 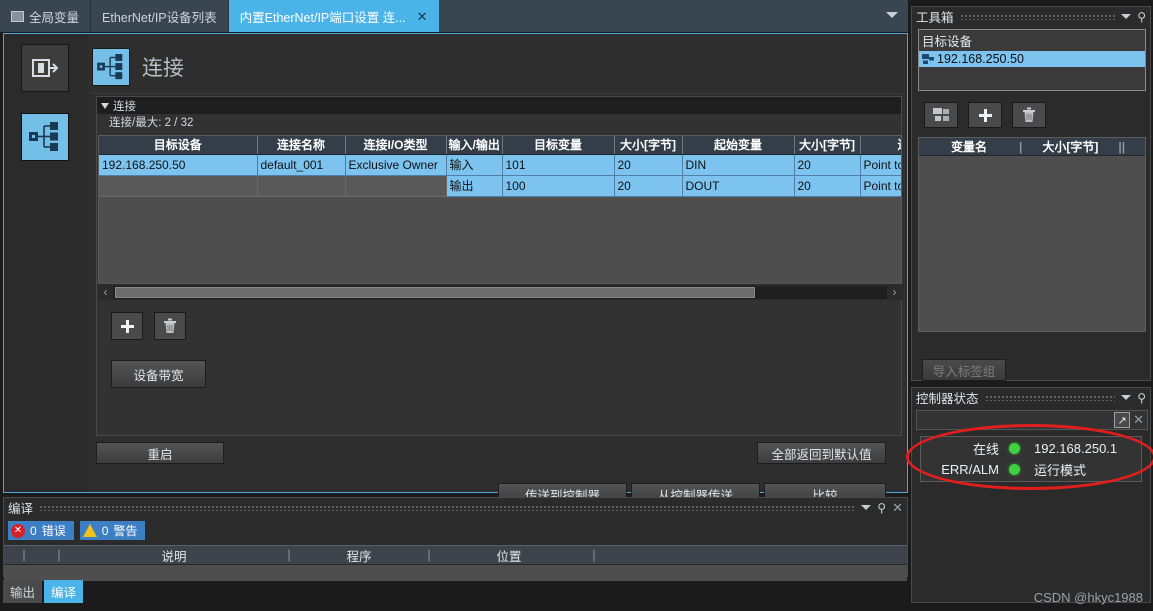 I want to click on list-item: 192.168.250.50, so click(x=1032, y=59).